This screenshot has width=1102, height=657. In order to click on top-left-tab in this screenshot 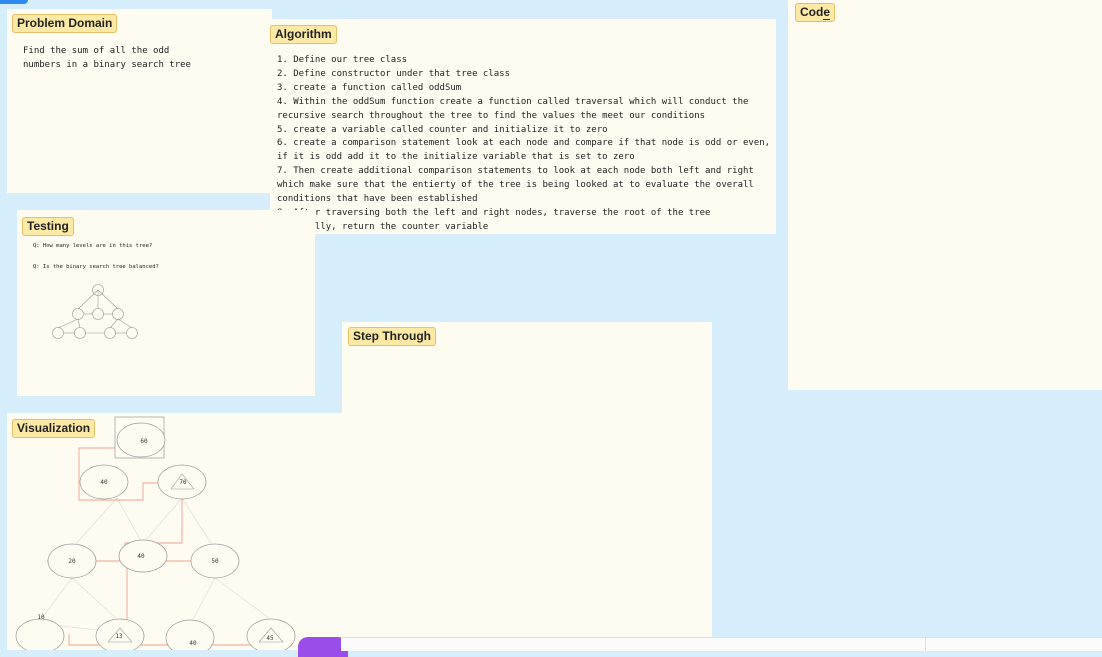, I will do `click(14, 2)`.